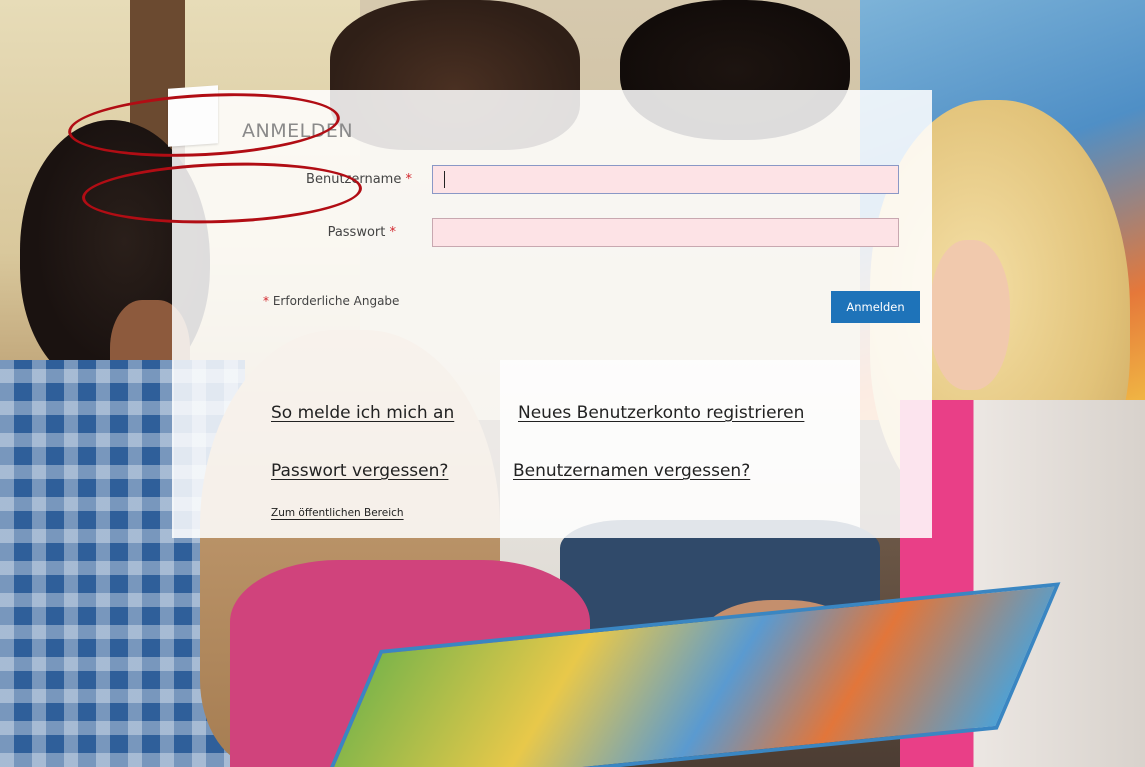 Image resolution: width=1145 pixels, height=767 pixels. What do you see at coordinates (661, 413) in the screenshot?
I see `register-account-link: Neues Benutzerkonto registrieren` at bounding box center [661, 413].